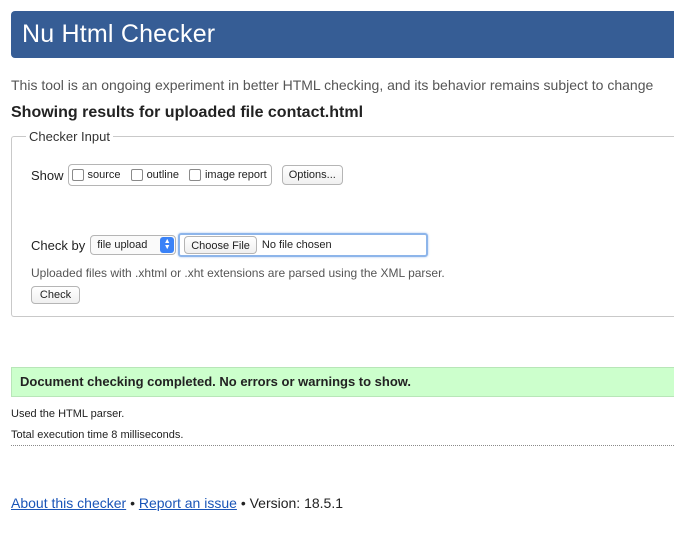  I want to click on no-file-chosen-text: No file chosen, so click(296, 245).